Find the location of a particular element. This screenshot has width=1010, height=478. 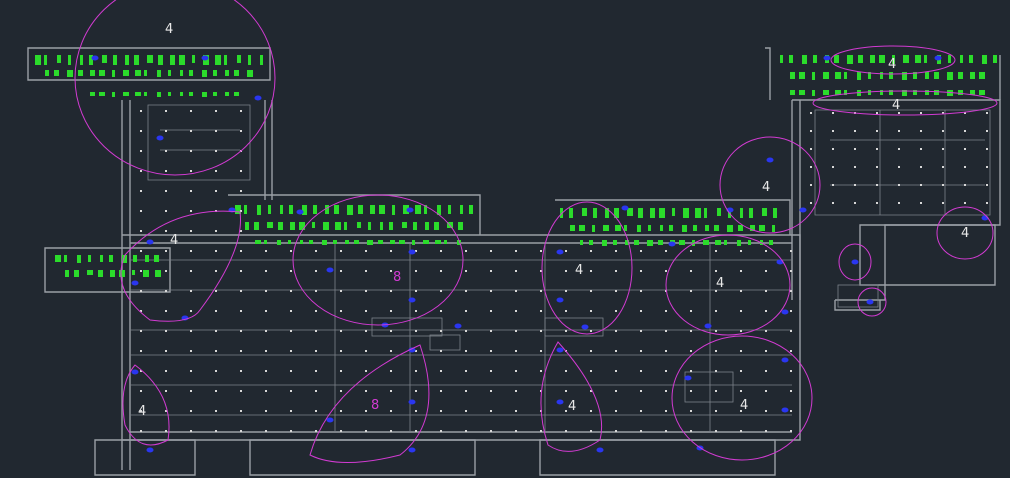

zone-label: 8 is located at coordinates (397, 277).